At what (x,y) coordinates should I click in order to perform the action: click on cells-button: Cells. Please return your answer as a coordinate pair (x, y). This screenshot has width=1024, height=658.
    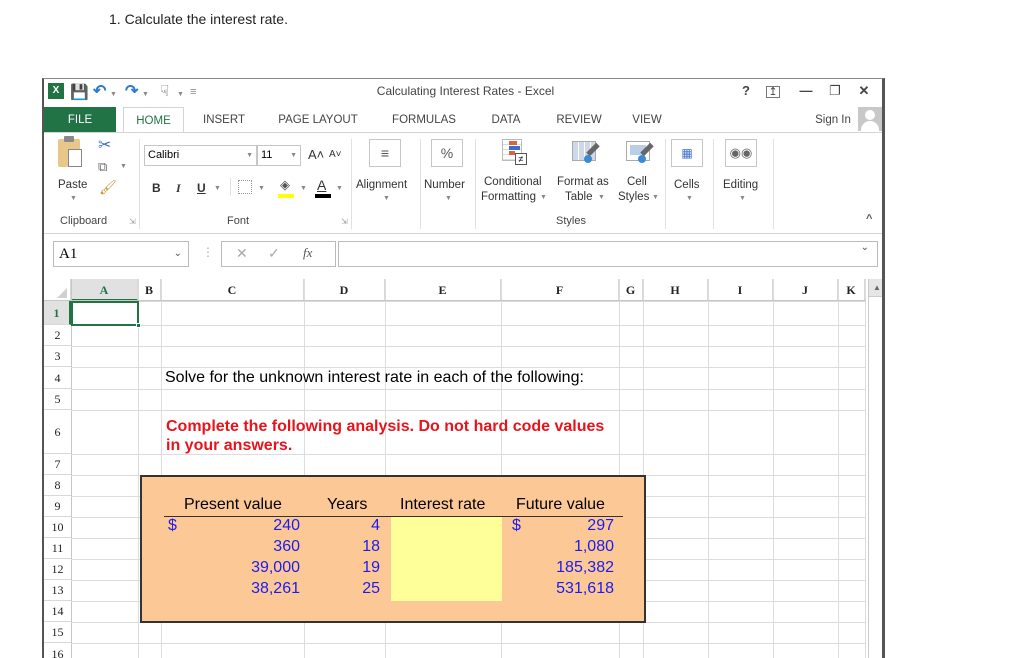
    Looking at the image, I should click on (687, 185).